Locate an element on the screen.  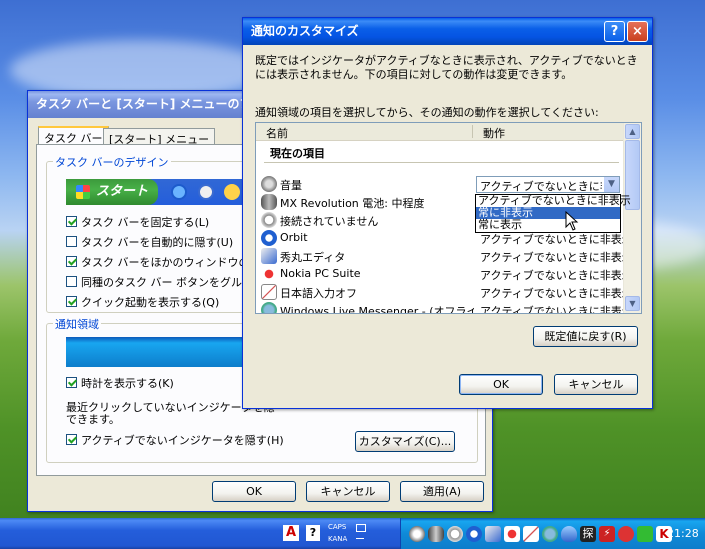
list-item: 日本語入力オフ アクティブでないときに非表示 is located at coordinates (444, 292).